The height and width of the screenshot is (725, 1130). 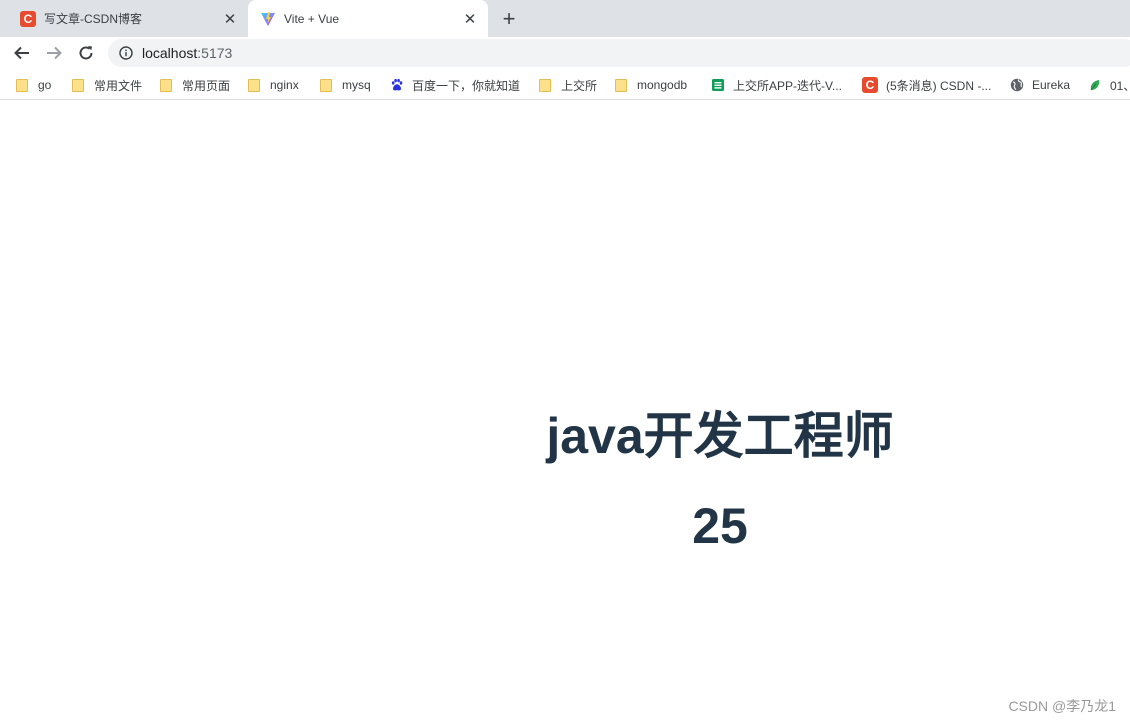 What do you see at coordinates (1109, 85) in the screenshot?
I see `bookmark-01: 01、` at bounding box center [1109, 85].